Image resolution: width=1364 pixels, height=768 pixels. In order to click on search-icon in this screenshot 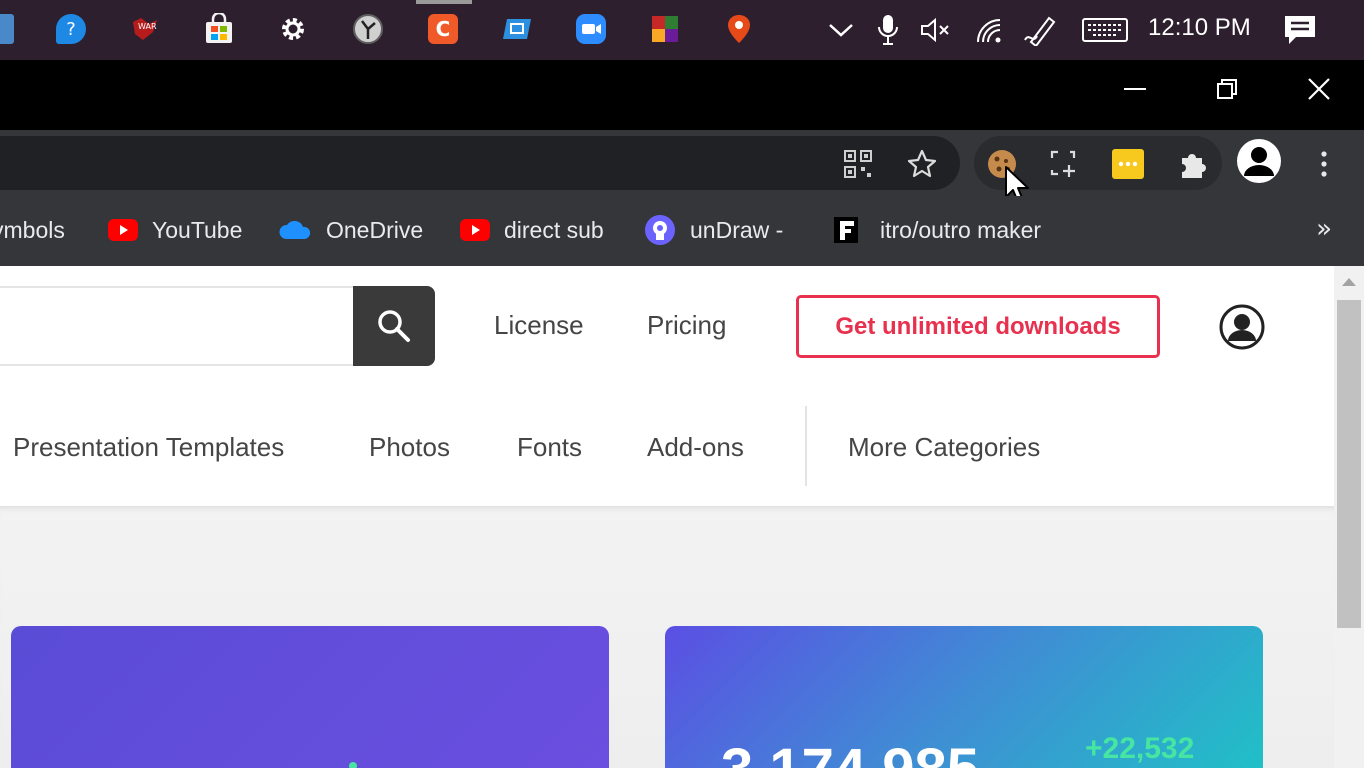, I will do `click(394, 326)`.